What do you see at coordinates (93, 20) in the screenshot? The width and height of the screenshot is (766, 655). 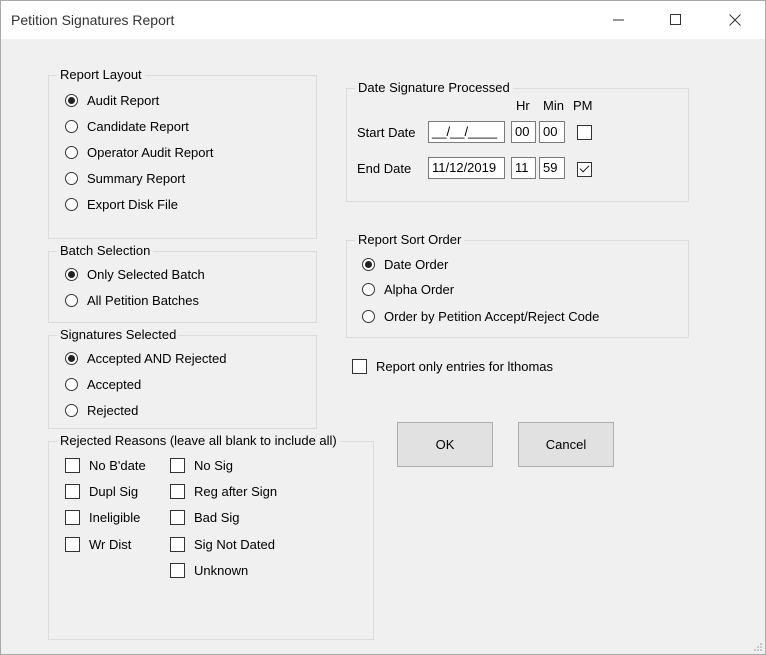 I see `window-title: Petition Signatures Report` at bounding box center [93, 20].